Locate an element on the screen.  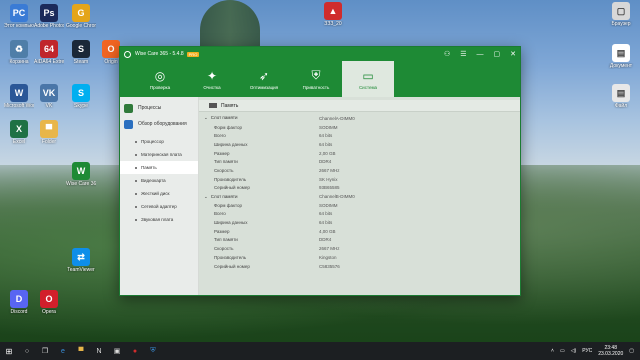
maximize-icon: ▢ is located at coordinates (497, 54).